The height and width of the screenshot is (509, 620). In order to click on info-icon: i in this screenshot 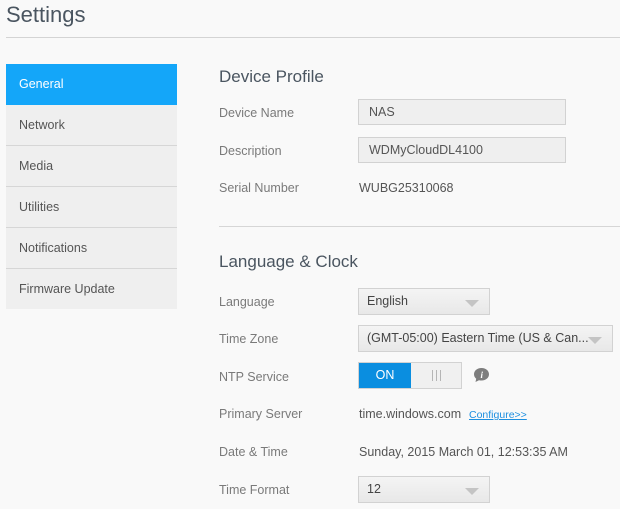, I will do `click(481, 375)`.